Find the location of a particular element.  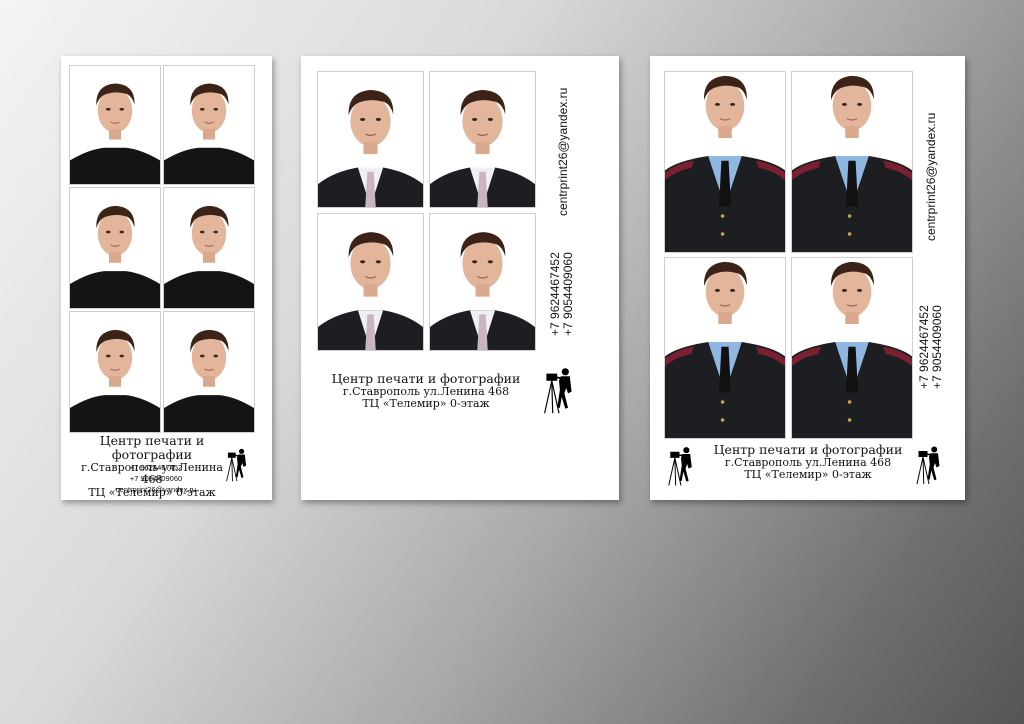

email: centrprint26@yandex.ru is located at coordinates (156, 489).